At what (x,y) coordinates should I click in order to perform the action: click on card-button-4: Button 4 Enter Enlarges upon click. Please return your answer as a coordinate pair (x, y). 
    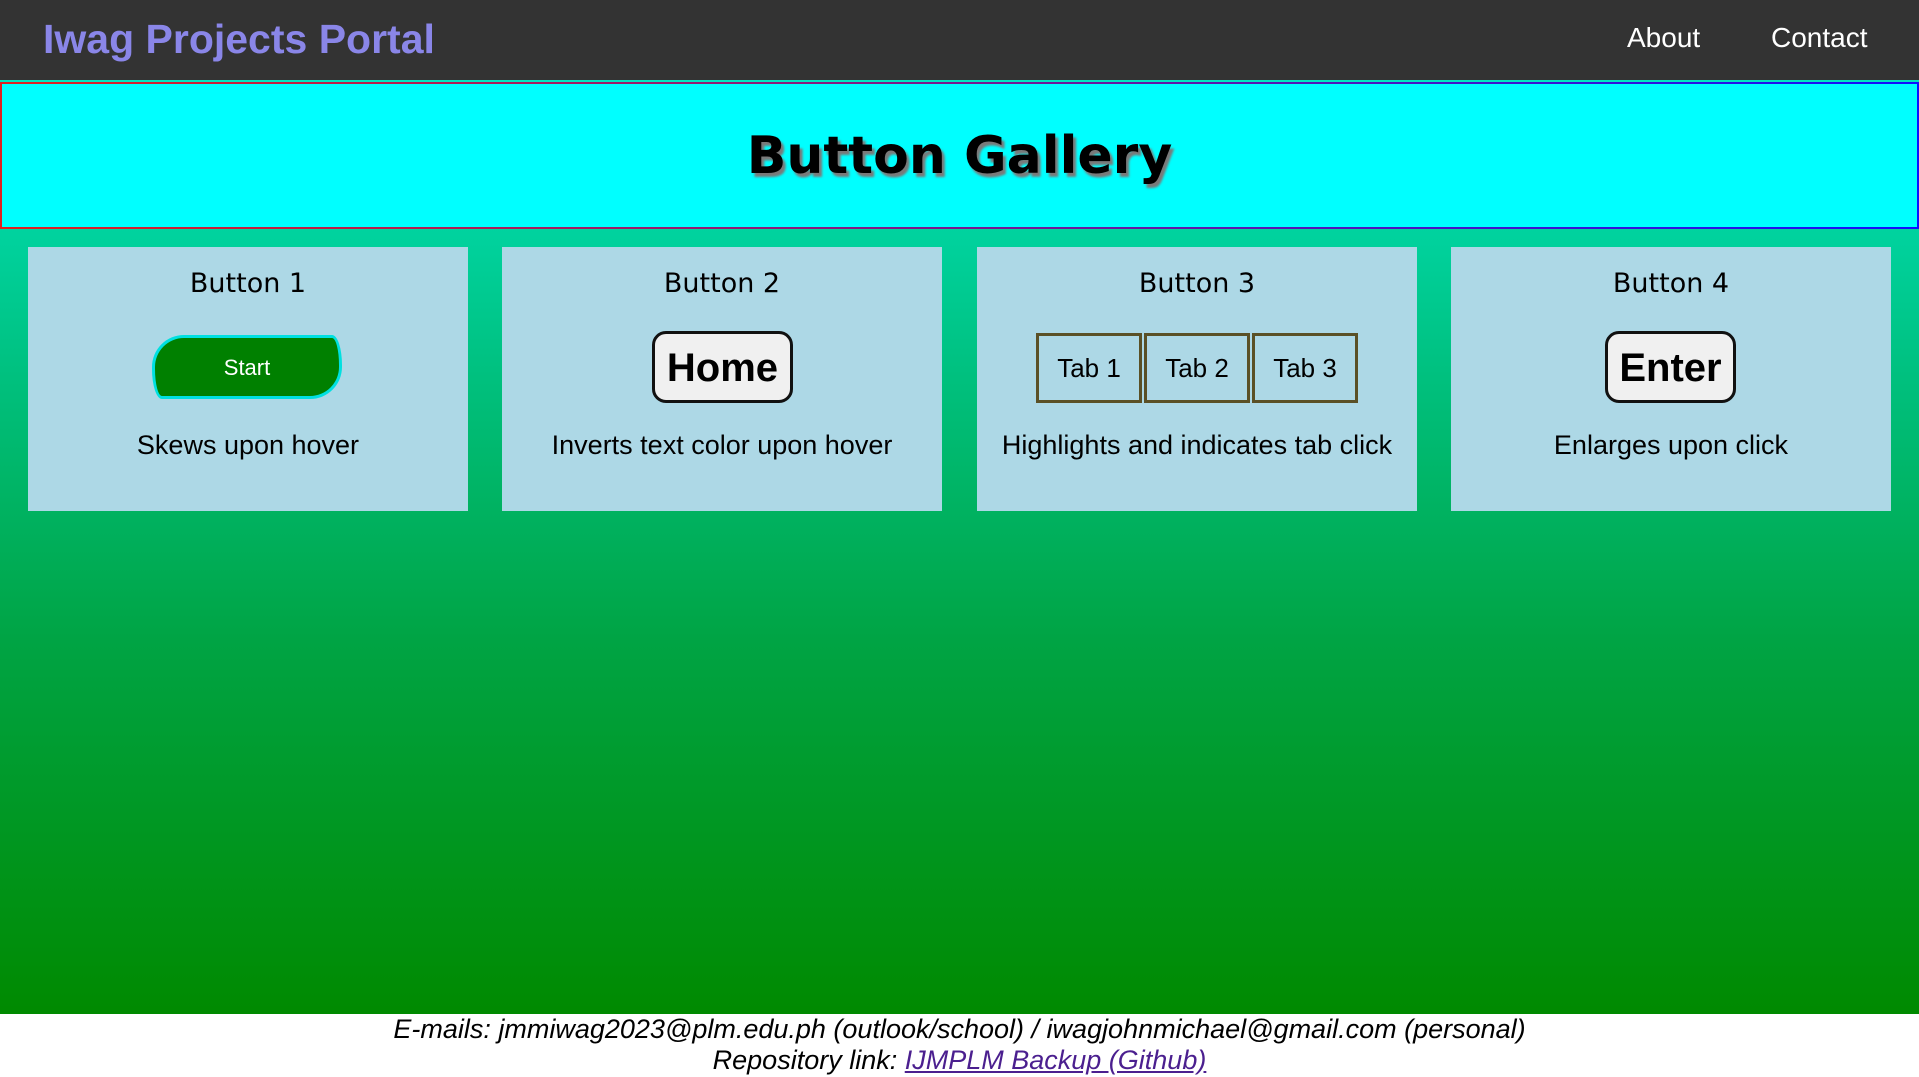
    Looking at the image, I should click on (1671, 379).